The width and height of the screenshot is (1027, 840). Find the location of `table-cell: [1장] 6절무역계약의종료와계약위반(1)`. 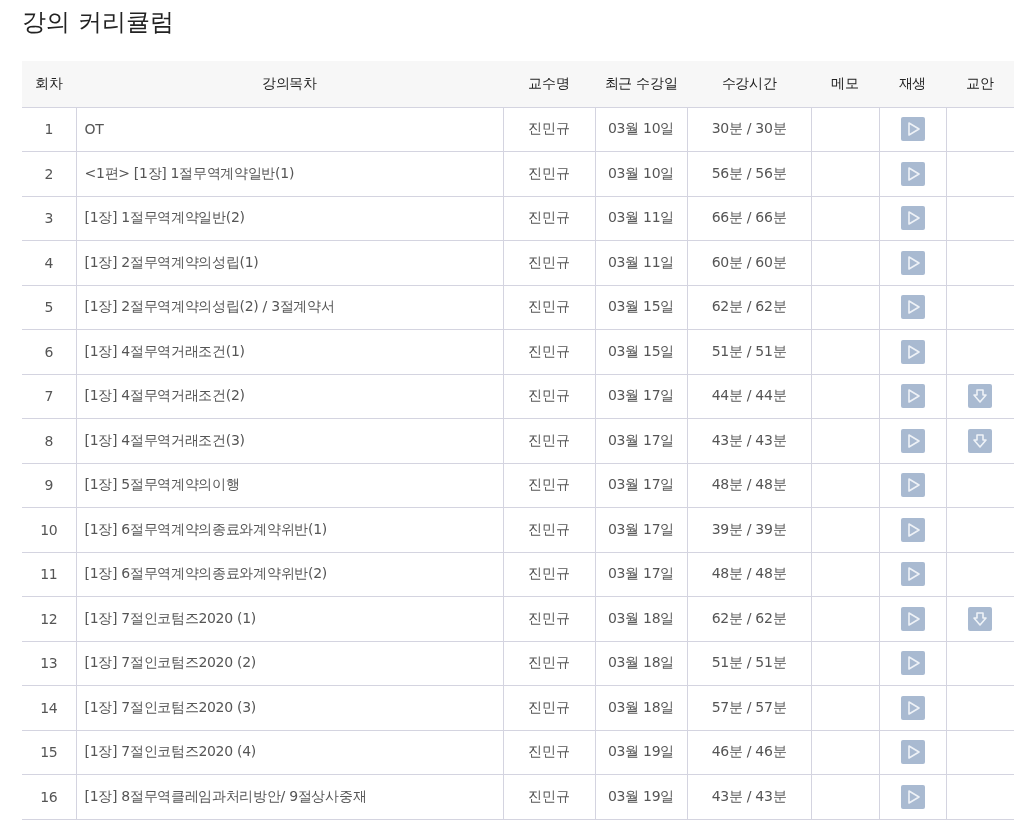

table-cell: [1장] 6절무역계약의종료와계약위반(1) is located at coordinates (205, 528).